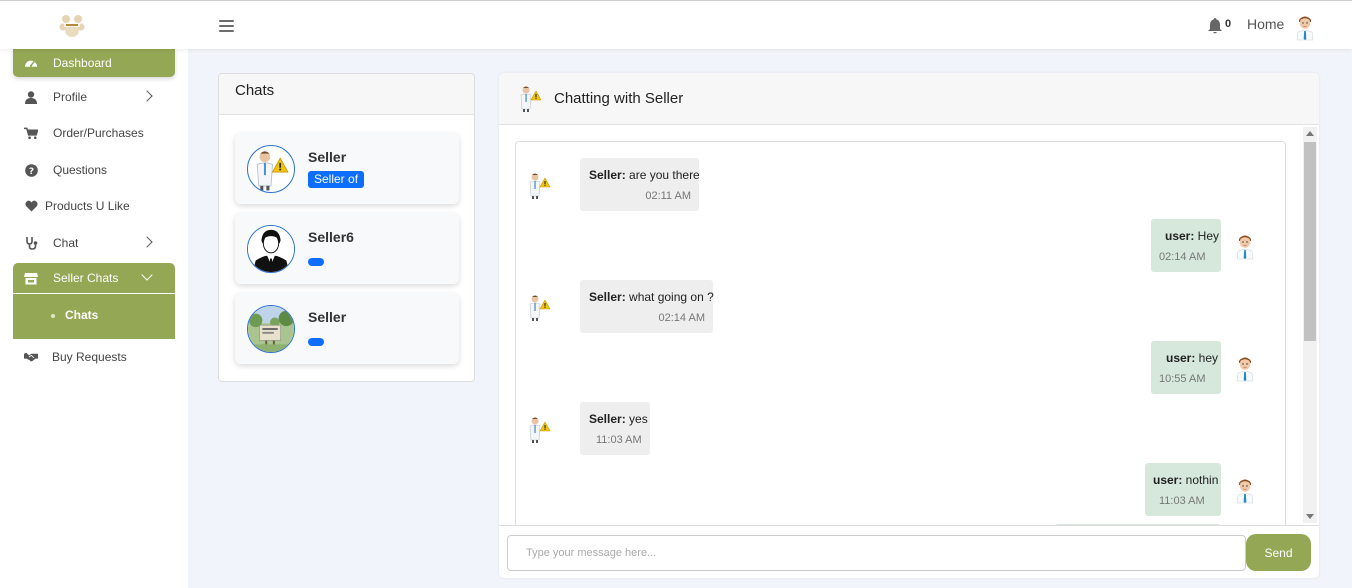 The image size is (1352, 588). I want to click on message-text: user: nothin, so click(1186, 480).